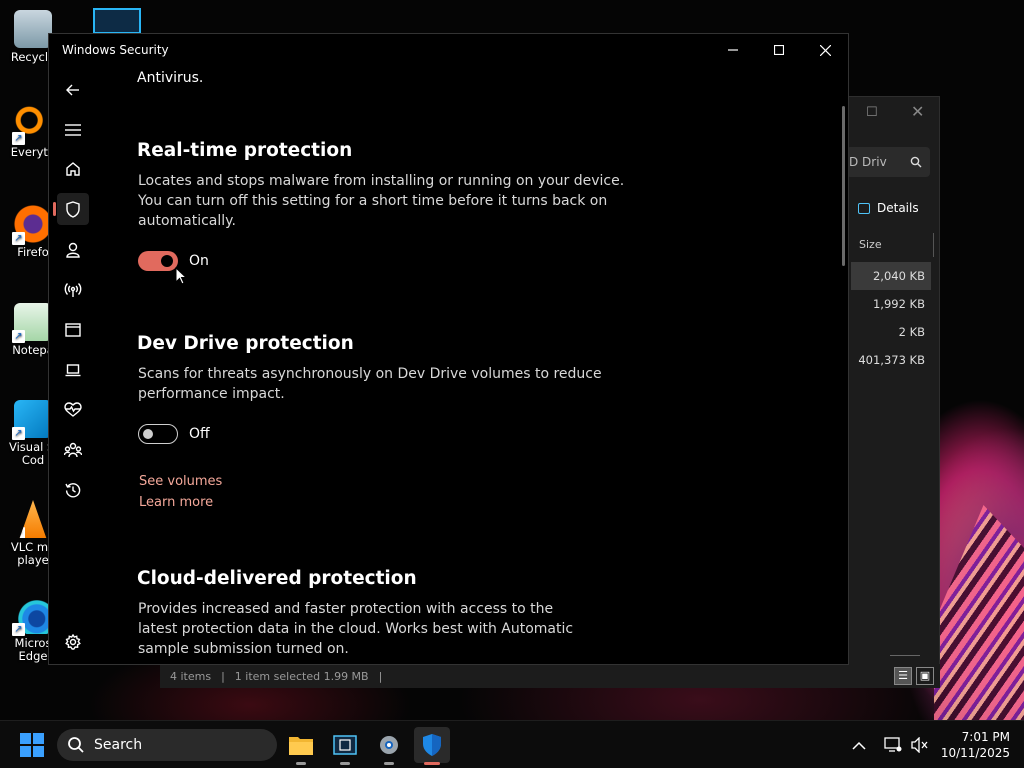 Image resolution: width=1024 pixels, height=768 pixels. Describe the element at coordinates (170, 78) in the screenshot. I see `antivirus-text-fragment: Antivirus.` at that location.